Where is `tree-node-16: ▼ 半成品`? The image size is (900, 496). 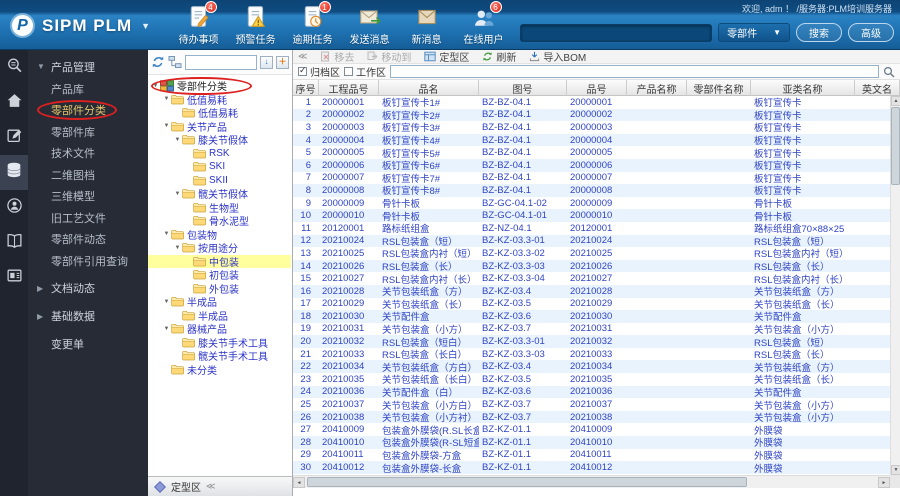
tree-node-16: ▼ 半成品 is located at coordinates (219, 302).